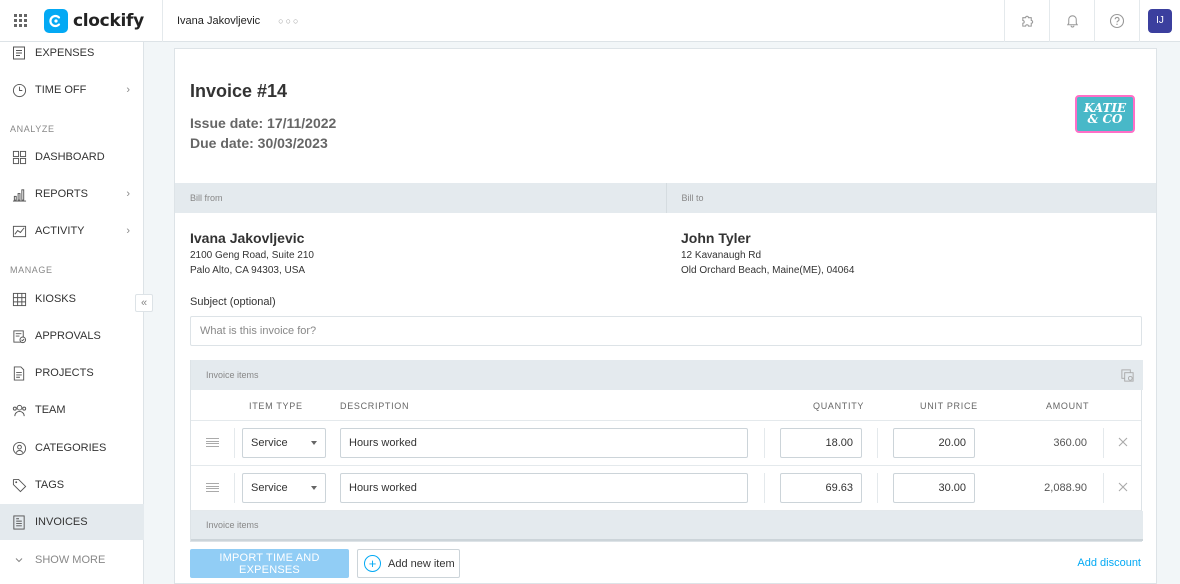  What do you see at coordinates (269, 443) in the screenshot?
I see `item-type-value: Service` at bounding box center [269, 443].